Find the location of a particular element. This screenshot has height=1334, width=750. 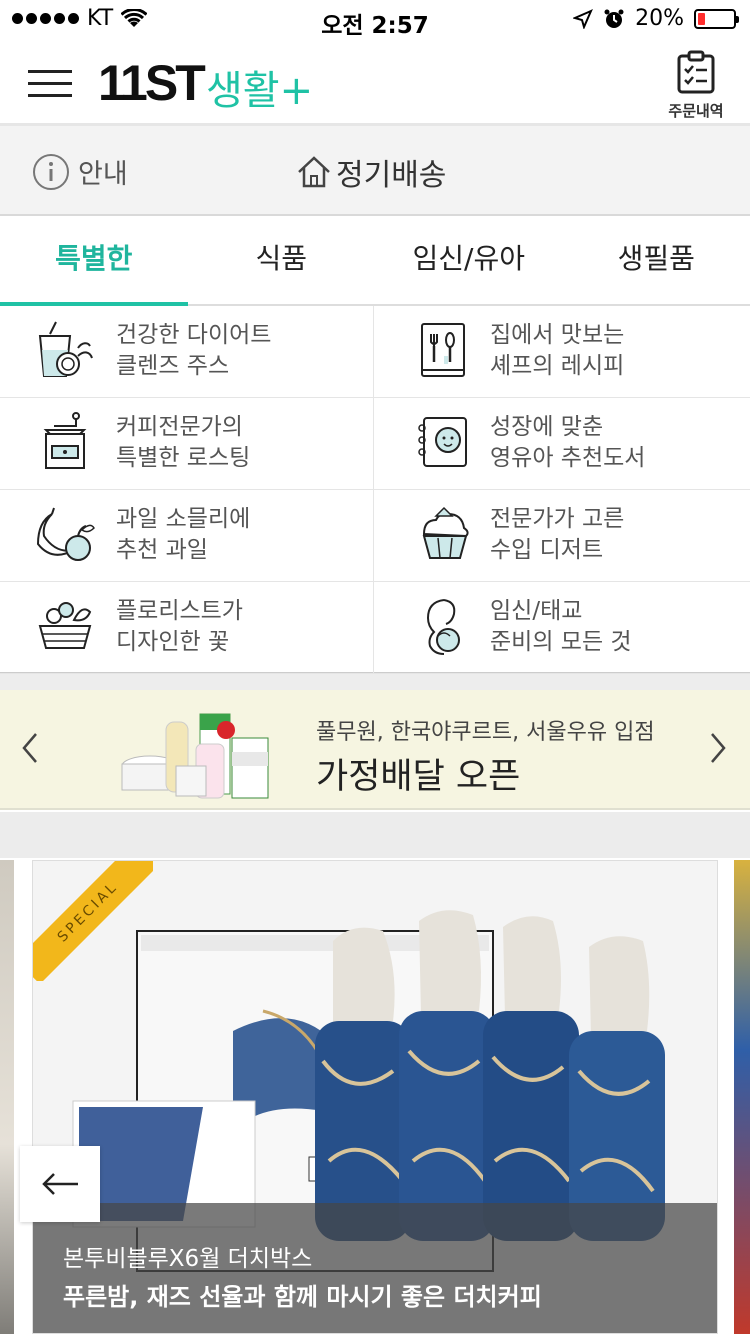

category-fruit: 과일 소믈리에 추천 과일 is located at coordinates (187, 536).